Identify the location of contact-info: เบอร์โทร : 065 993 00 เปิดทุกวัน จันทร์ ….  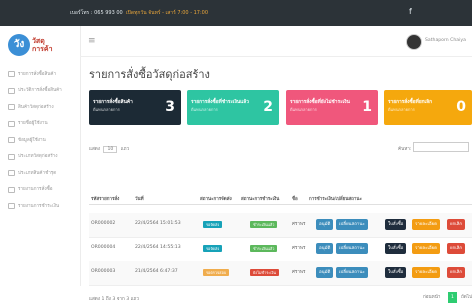
(139, 13).